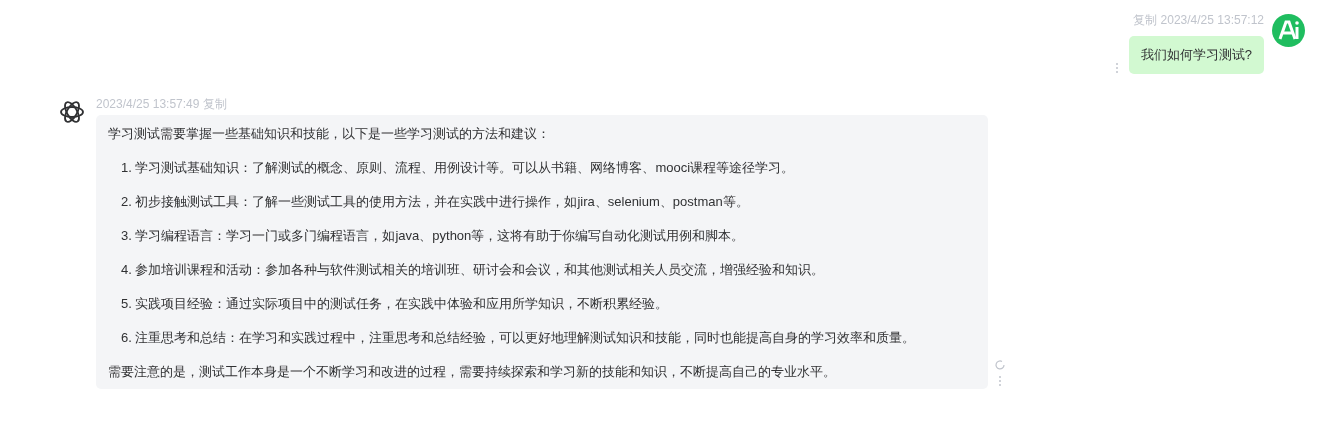  What do you see at coordinates (148, 104) in the screenshot?
I see `message-time: 2023/4/25 13:57:49` at bounding box center [148, 104].